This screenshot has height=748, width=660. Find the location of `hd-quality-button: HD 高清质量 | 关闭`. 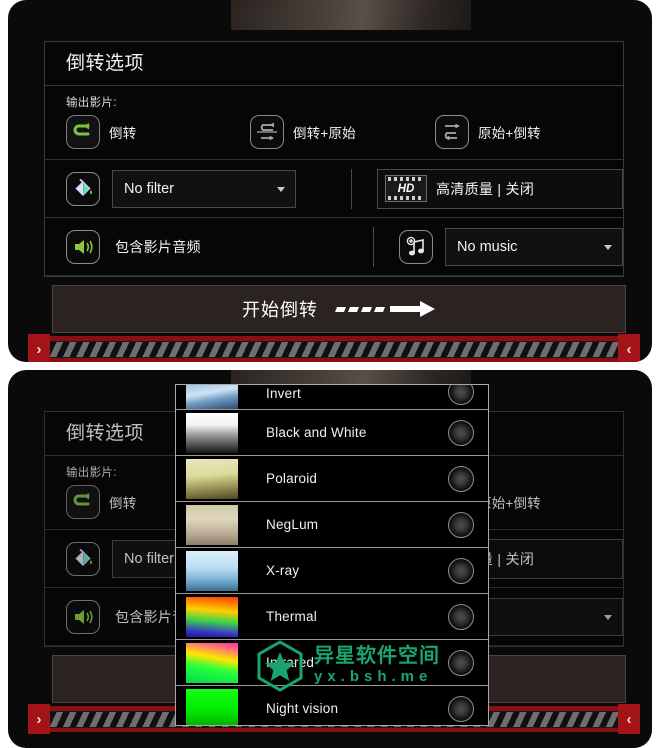

hd-quality-button: HD 高清质量 | 关闭 is located at coordinates (500, 188).